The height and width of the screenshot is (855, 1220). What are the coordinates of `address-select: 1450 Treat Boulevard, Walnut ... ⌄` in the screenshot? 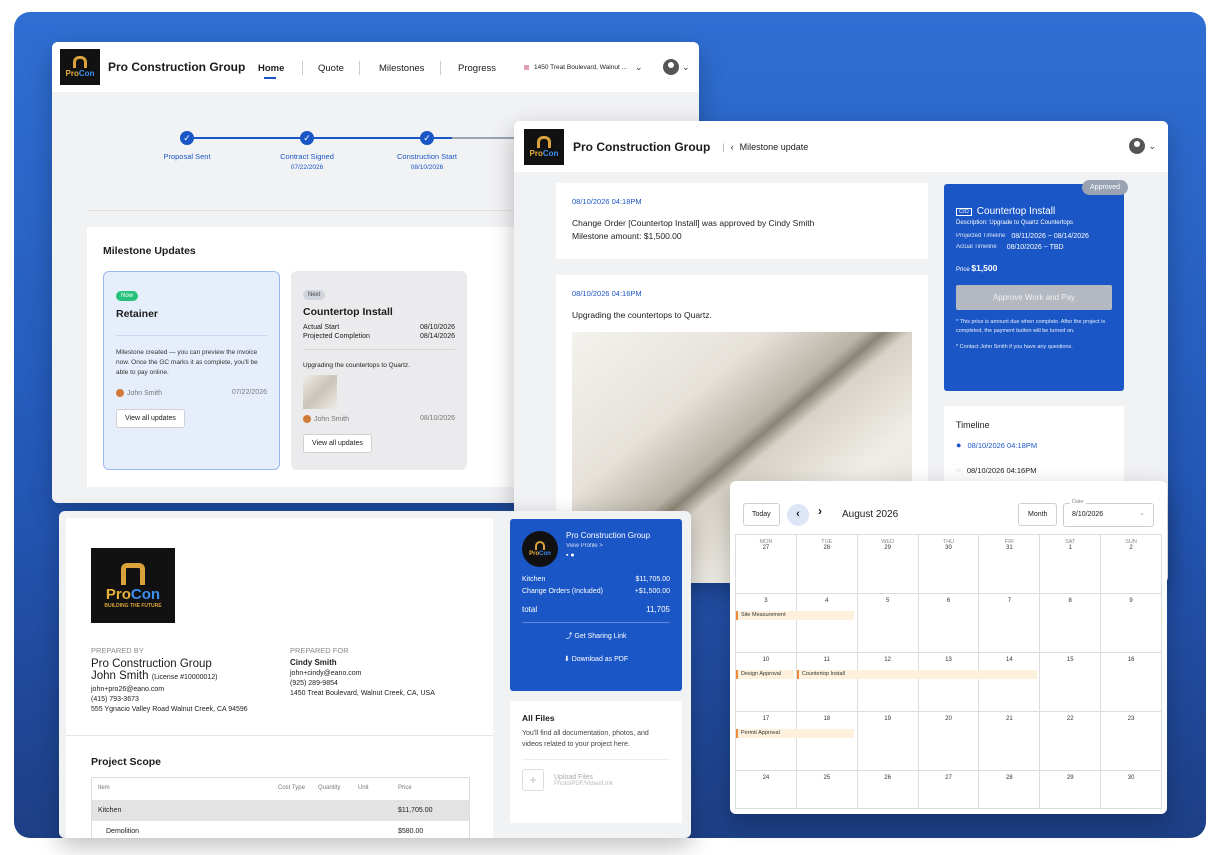 It's located at (583, 67).